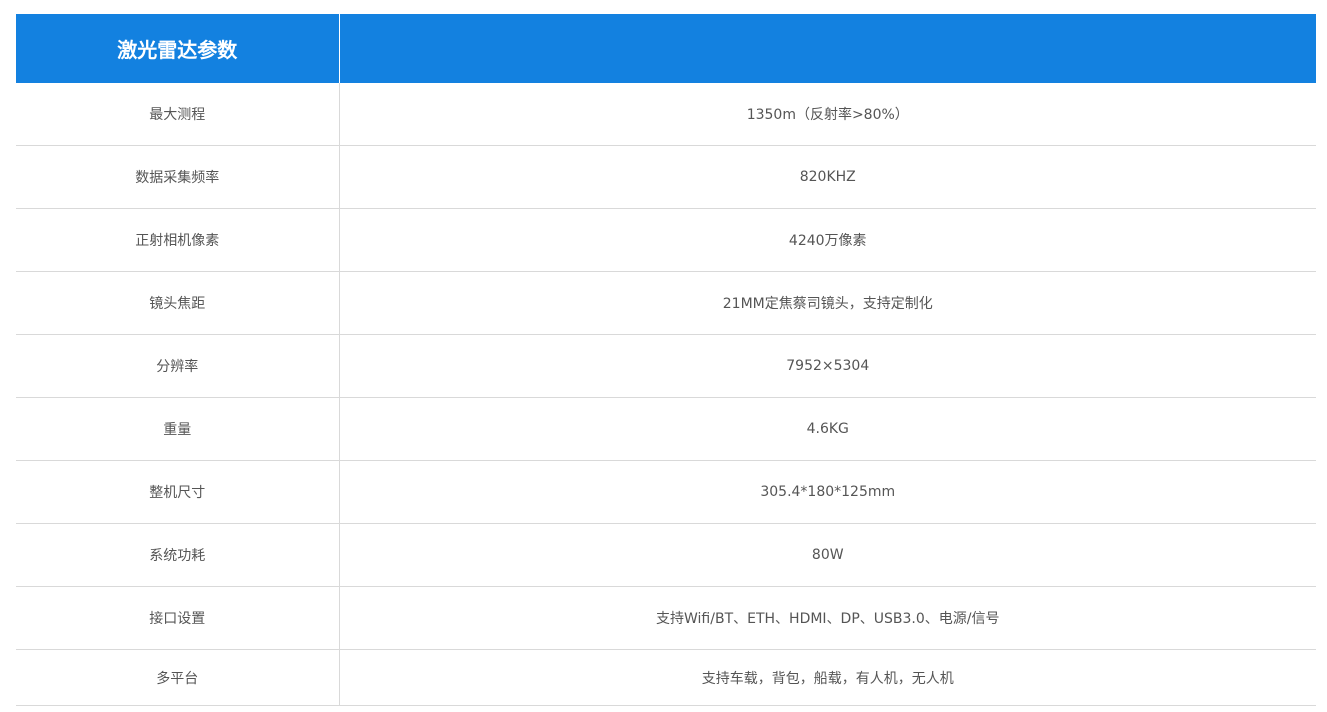 This screenshot has width=1327, height=712. I want to click on spec-value: 80W, so click(827, 555).